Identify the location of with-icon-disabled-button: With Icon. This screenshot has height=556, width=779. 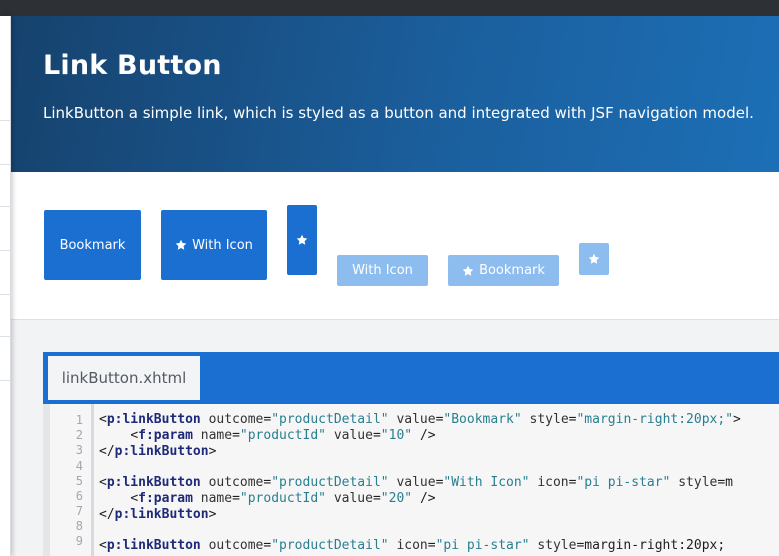
(382, 270).